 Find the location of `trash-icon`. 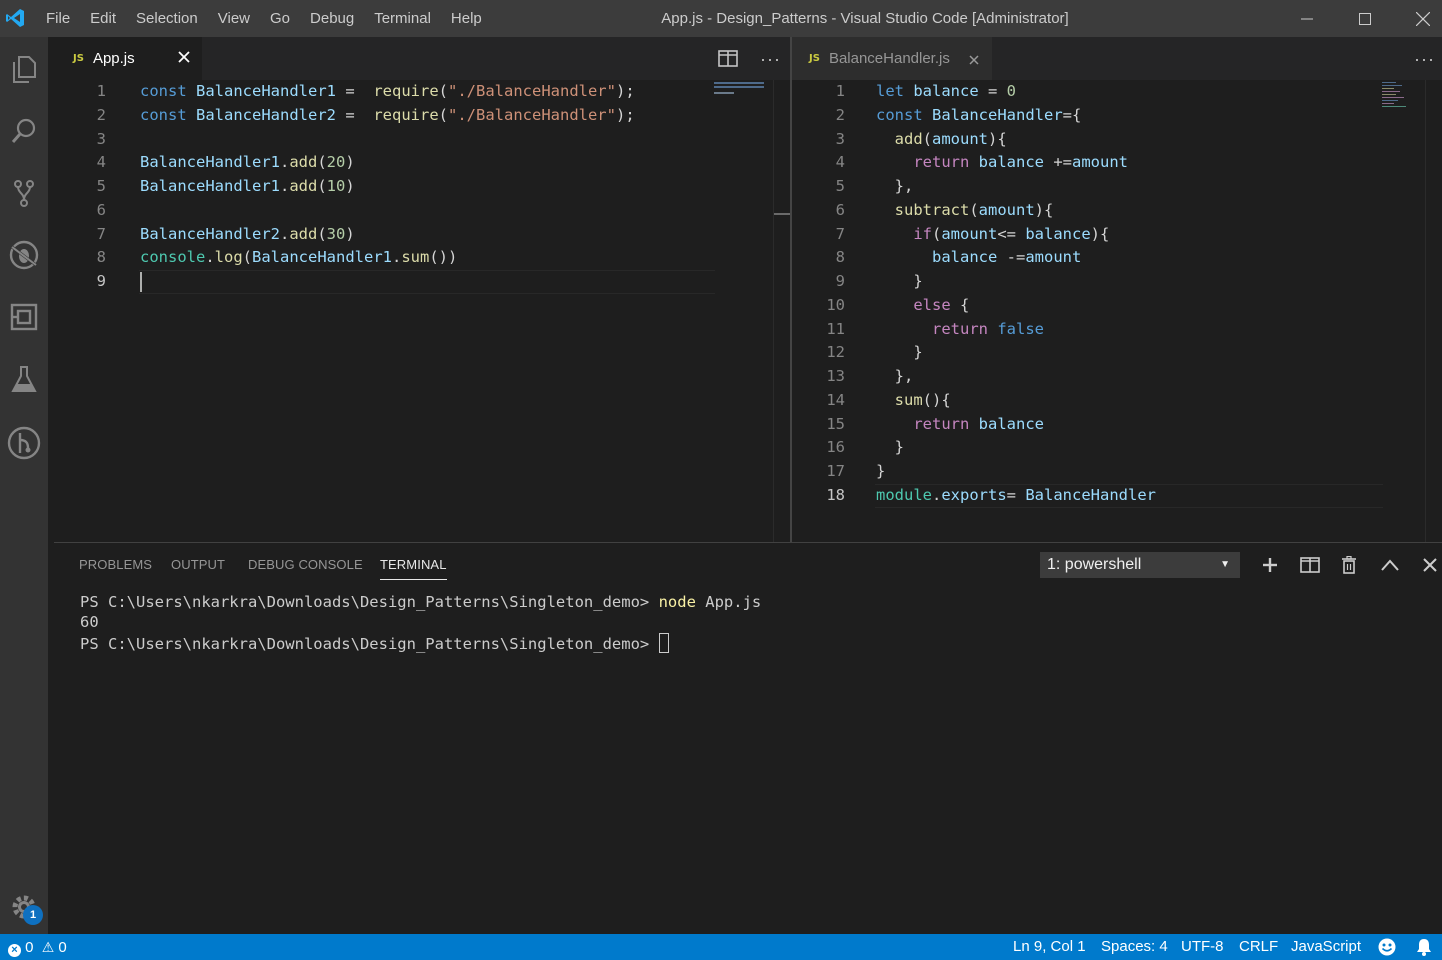

trash-icon is located at coordinates (1349, 565).